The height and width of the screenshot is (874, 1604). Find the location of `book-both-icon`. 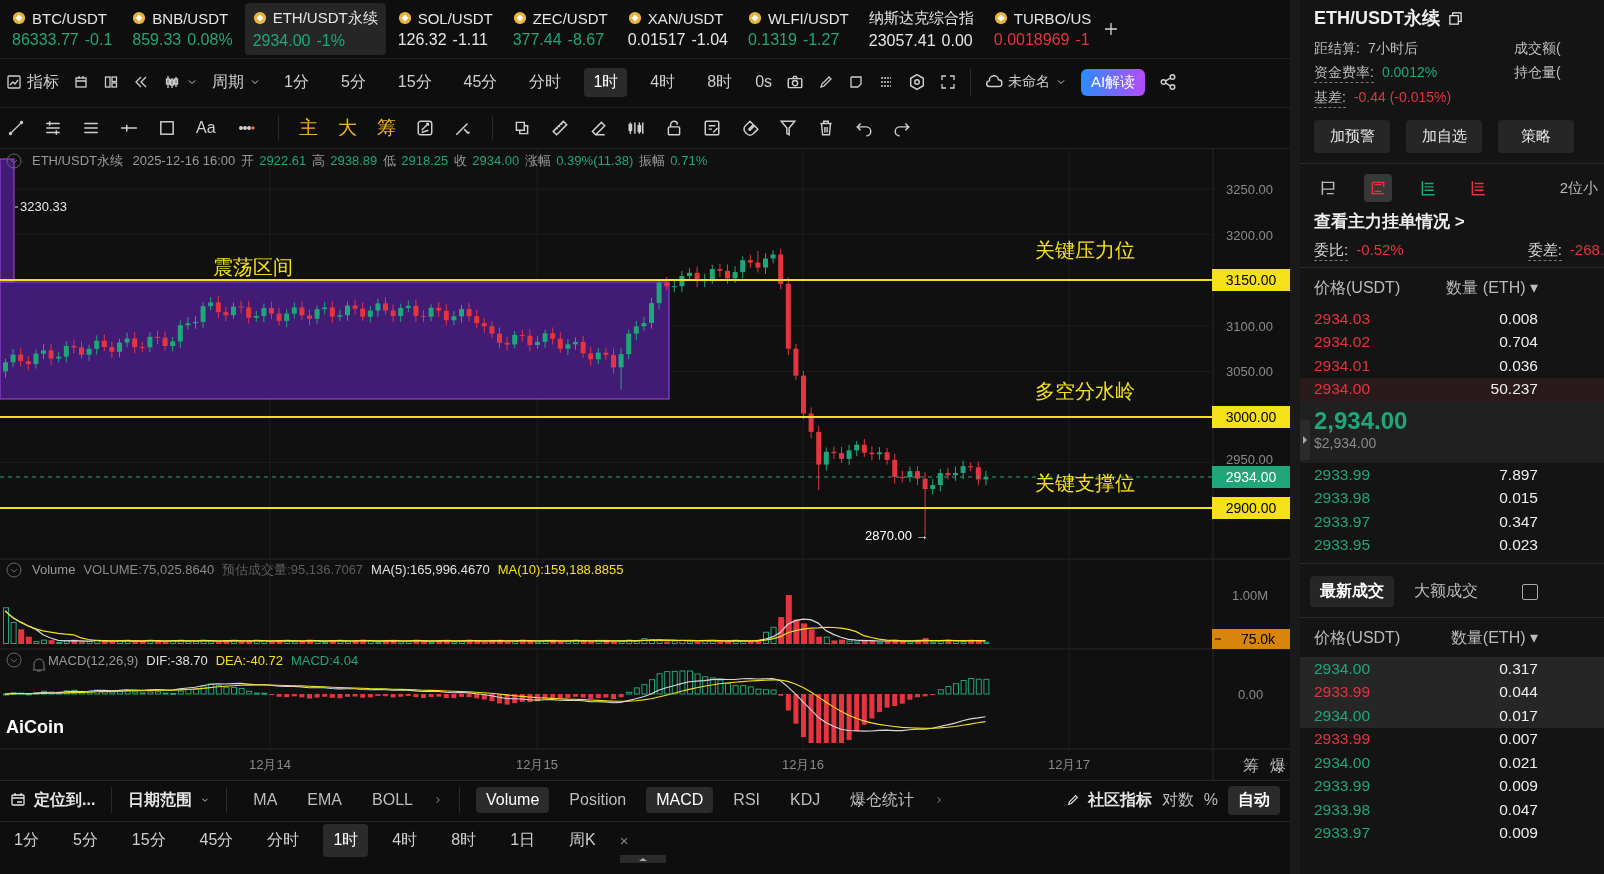

book-both-icon is located at coordinates (1378, 188).